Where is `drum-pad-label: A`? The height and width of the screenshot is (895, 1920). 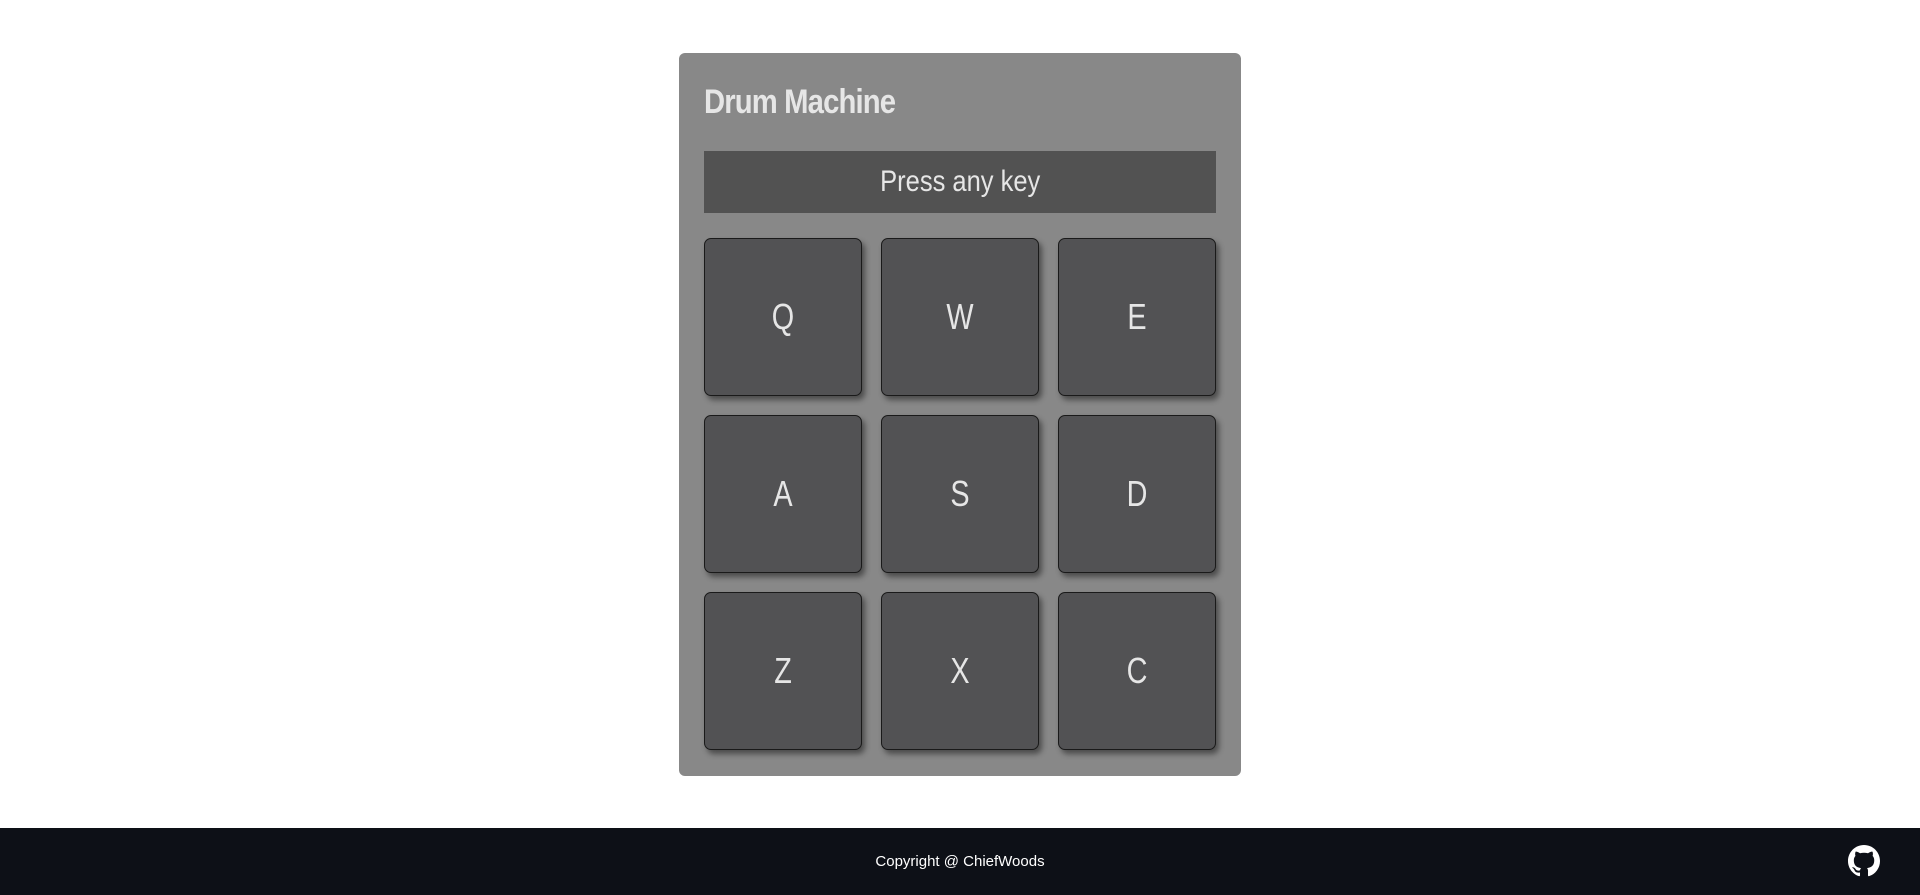 drum-pad-label: A is located at coordinates (783, 493).